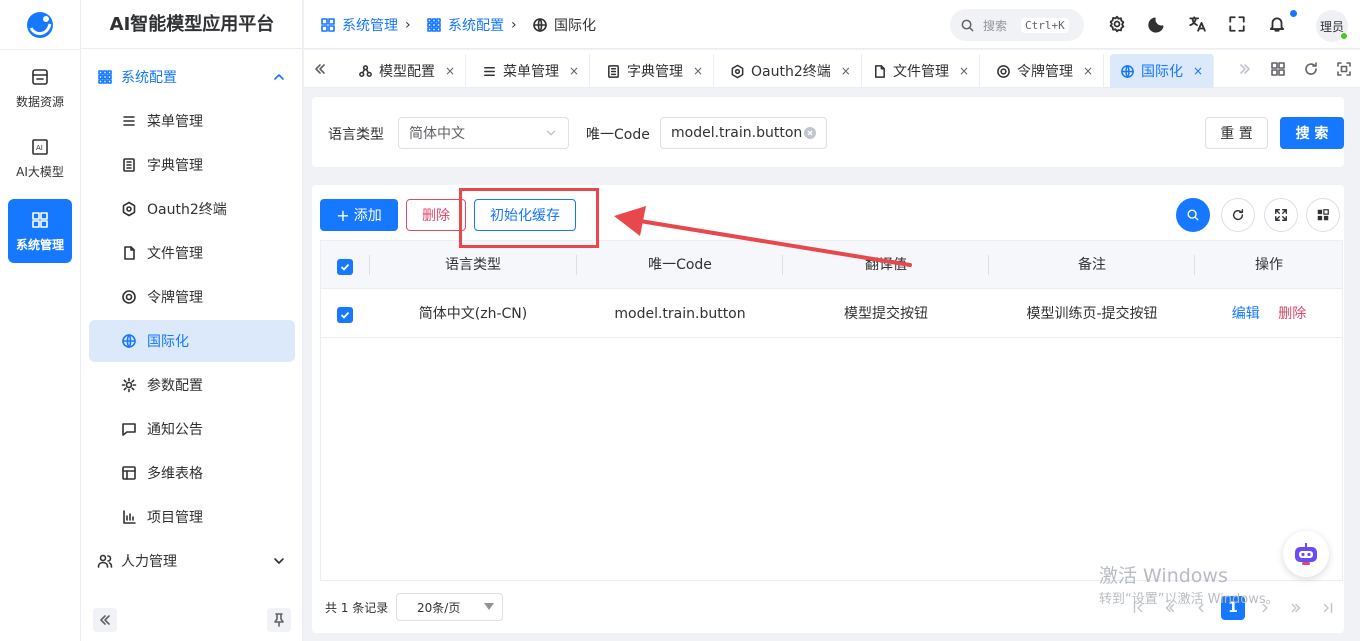 Image resolution: width=1360 pixels, height=641 pixels. What do you see at coordinates (1236, 133) in the screenshot?
I see `reset-button: 重 置` at bounding box center [1236, 133].